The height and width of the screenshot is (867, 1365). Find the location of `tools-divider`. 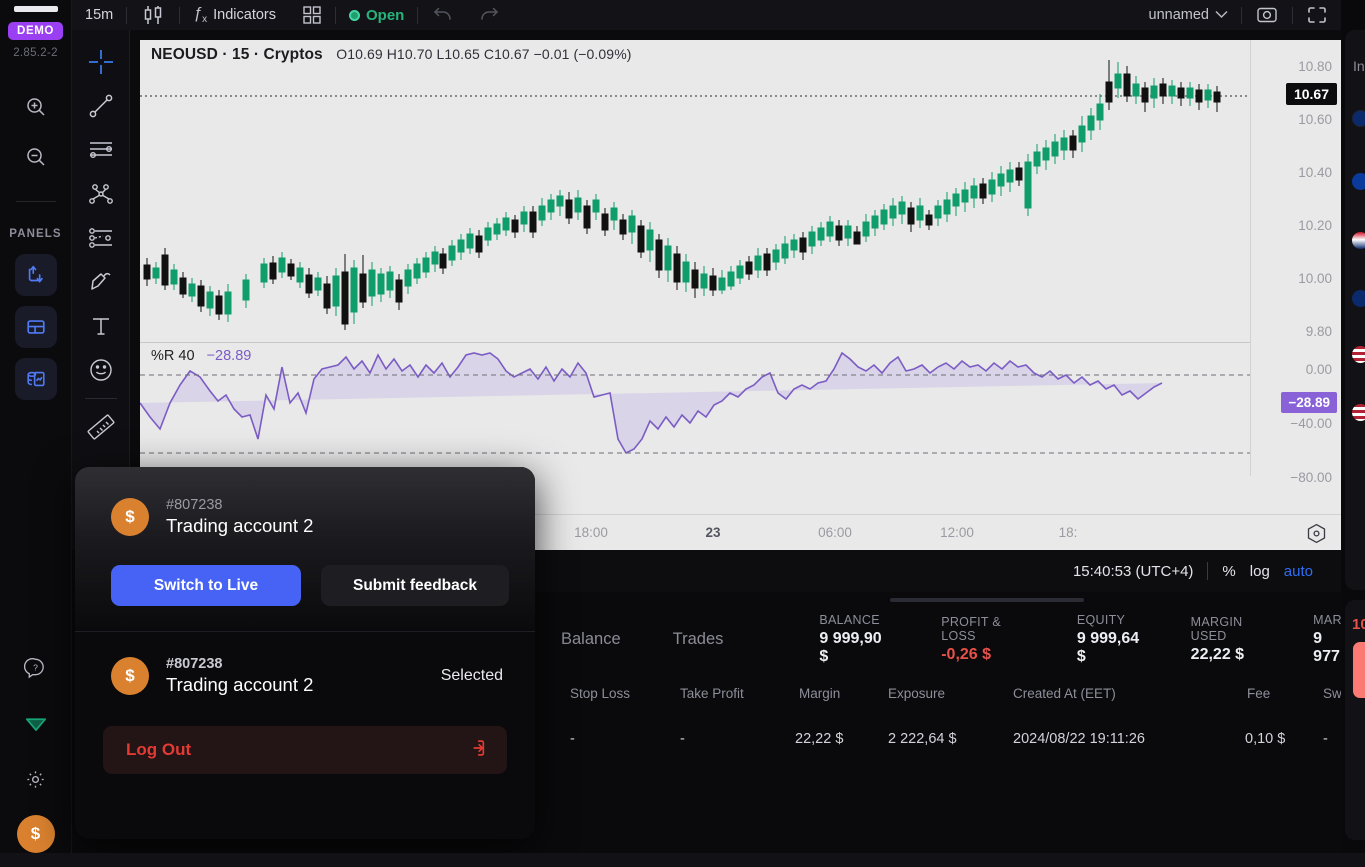

tools-divider is located at coordinates (100, 398).